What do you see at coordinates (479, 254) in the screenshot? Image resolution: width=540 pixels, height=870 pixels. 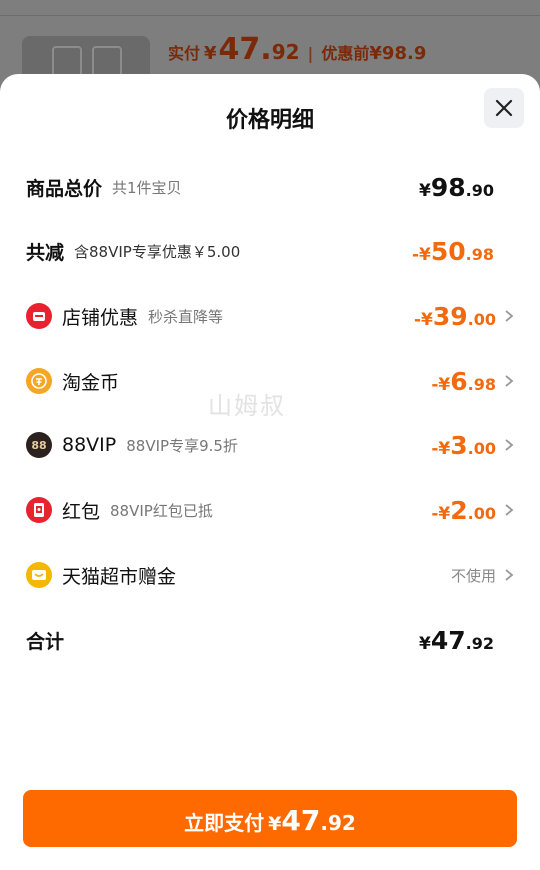 I see `reduction-dec: .98` at bounding box center [479, 254].